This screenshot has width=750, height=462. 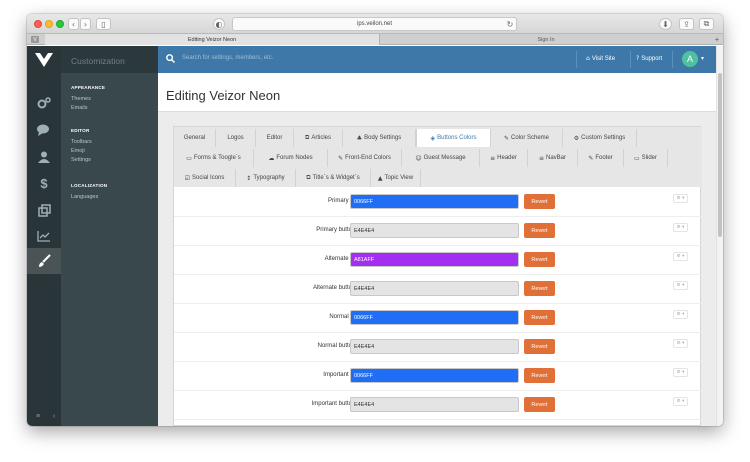 What do you see at coordinates (271, 158) in the screenshot?
I see `forum-nodes-icon: ☁` at bounding box center [271, 158].